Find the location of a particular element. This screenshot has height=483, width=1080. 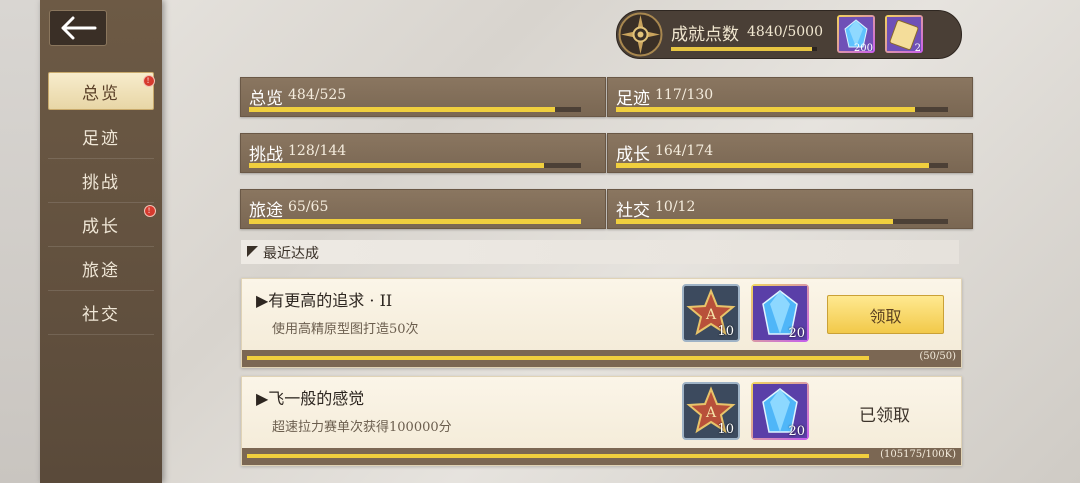

claimed-status: 已领取 is located at coordinates (884, 416).